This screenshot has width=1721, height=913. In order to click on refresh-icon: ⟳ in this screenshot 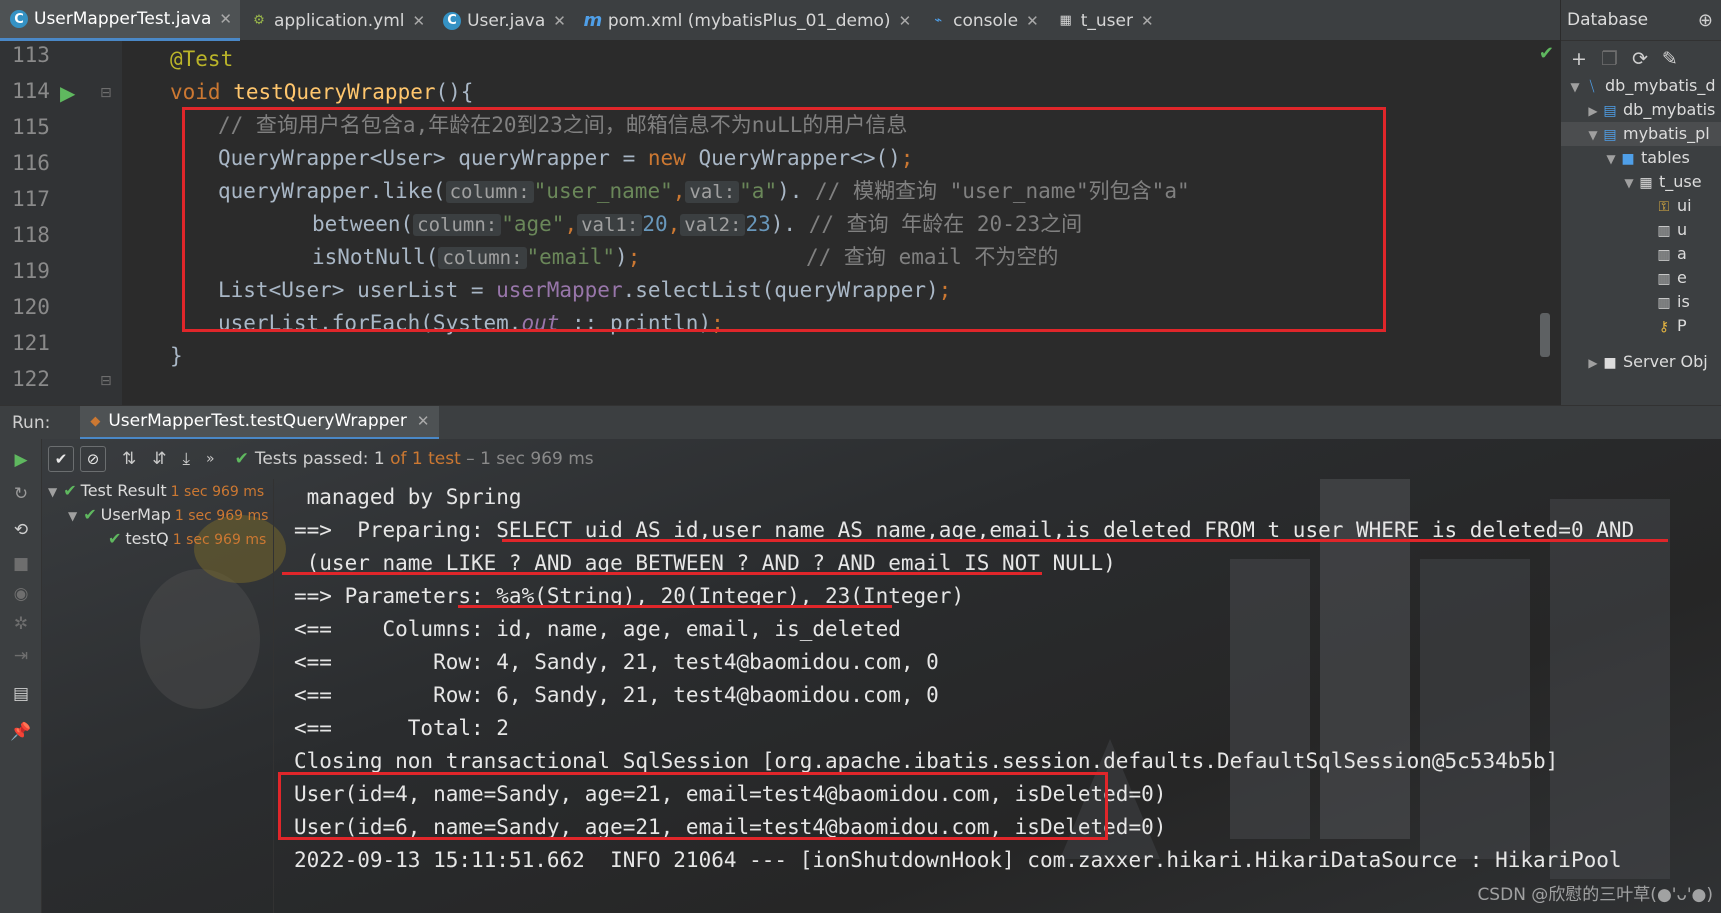, I will do `click(1640, 59)`.